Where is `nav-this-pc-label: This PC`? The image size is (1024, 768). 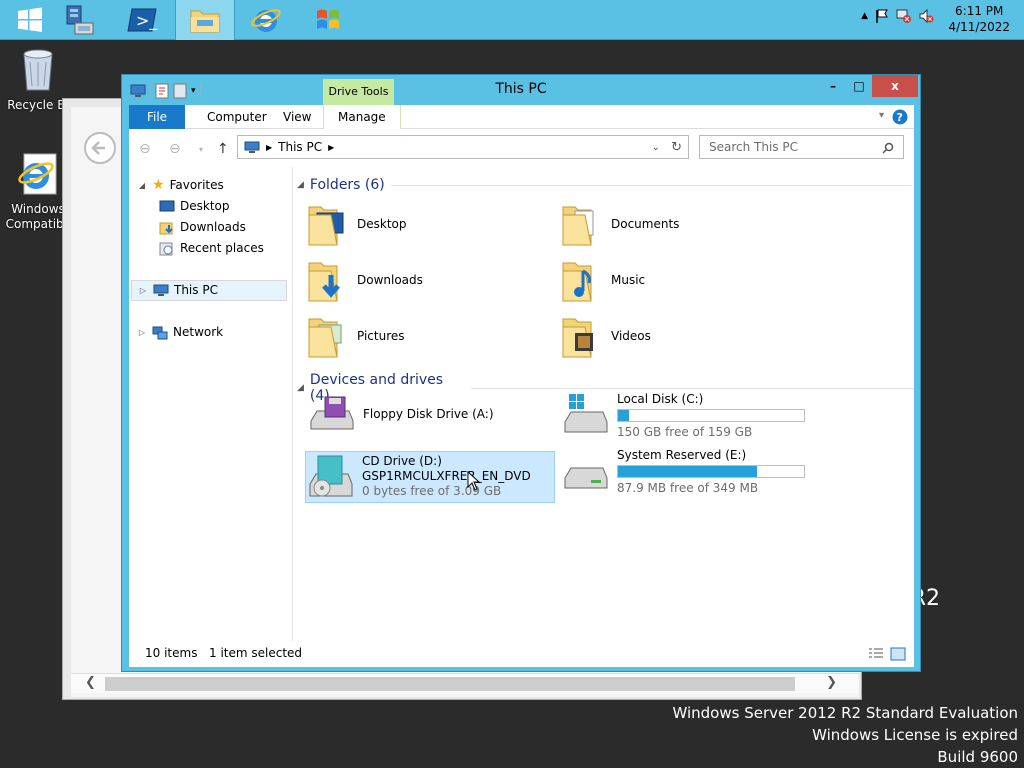
nav-this-pc-label: This PC is located at coordinates (196, 290).